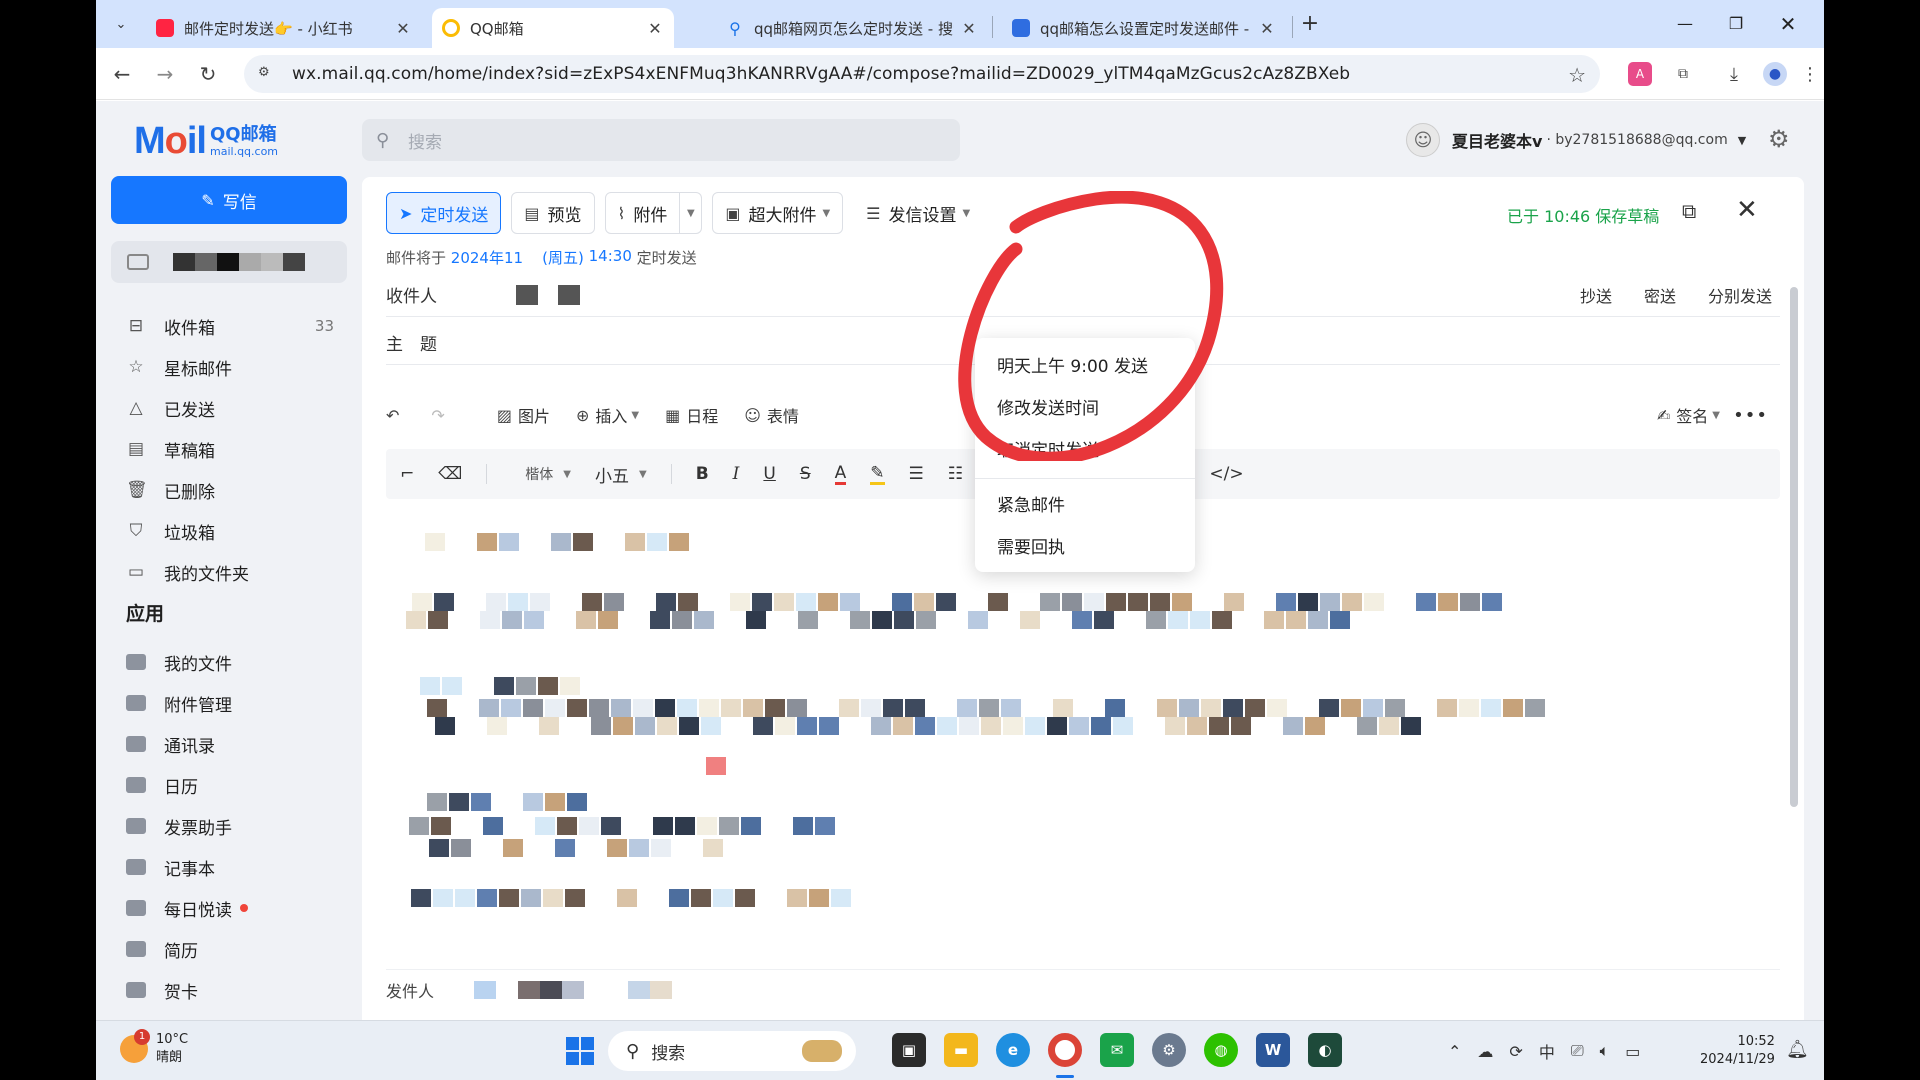 The height and width of the screenshot is (1080, 1920). Describe the element at coordinates (523, 415) in the screenshot. I see `insert-image-button: ▨ 图片` at that location.